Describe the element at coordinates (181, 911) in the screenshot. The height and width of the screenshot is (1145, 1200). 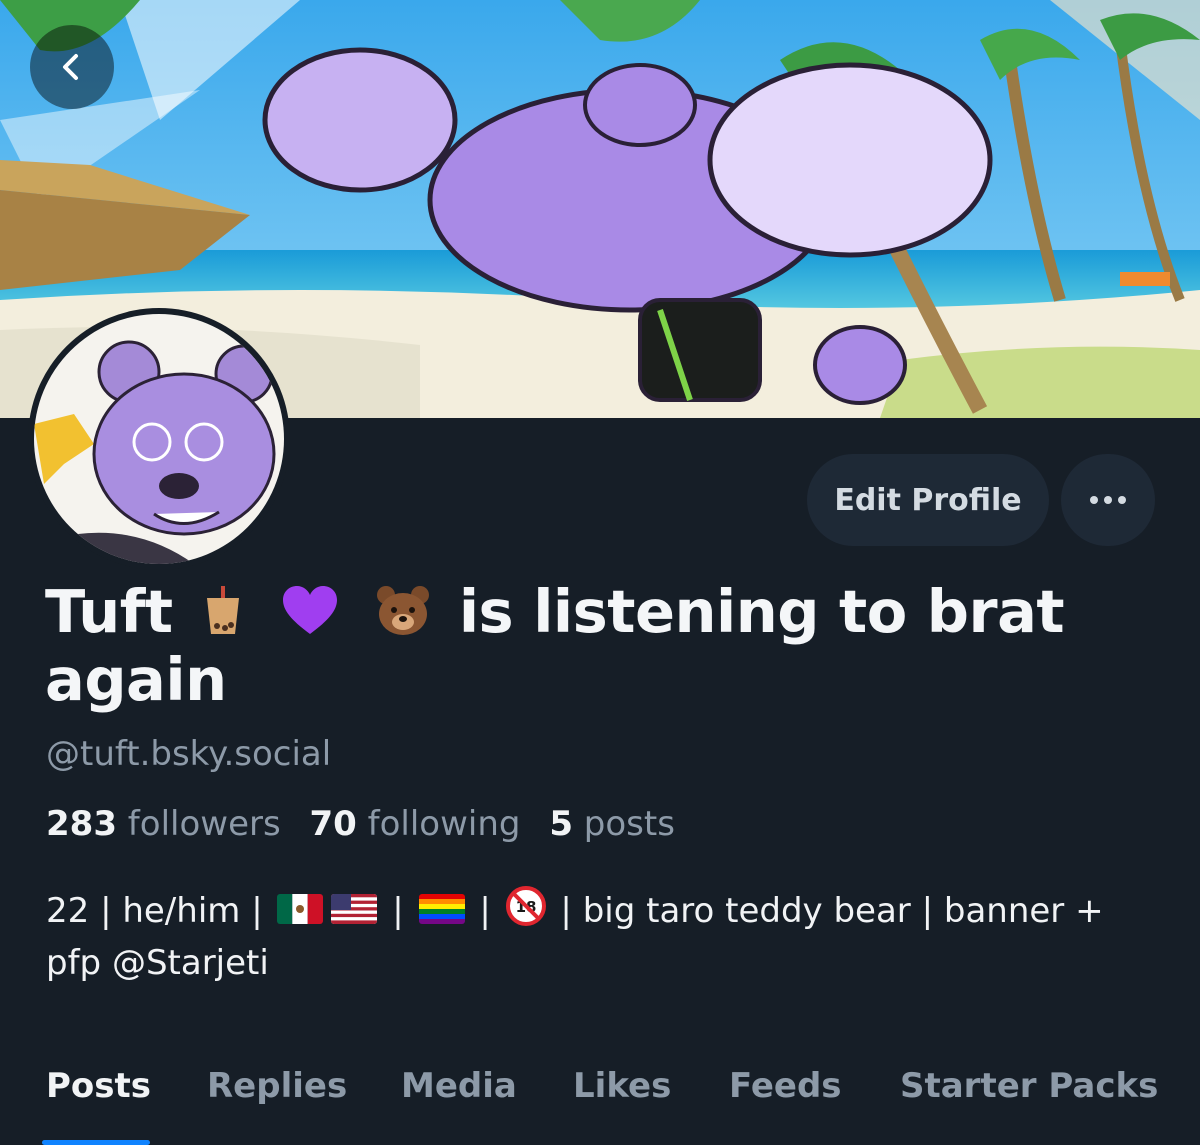
I see `bio-pronouns: he/him` at that location.